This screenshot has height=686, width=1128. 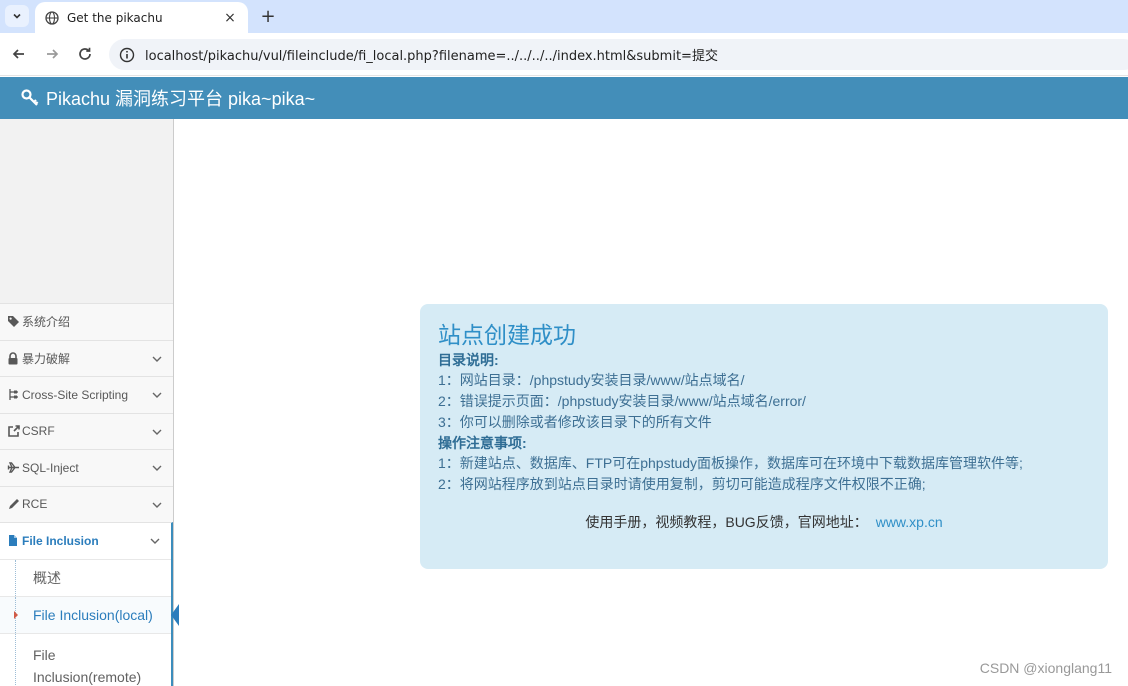 I want to click on forward-button, so click(x=52, y=54).